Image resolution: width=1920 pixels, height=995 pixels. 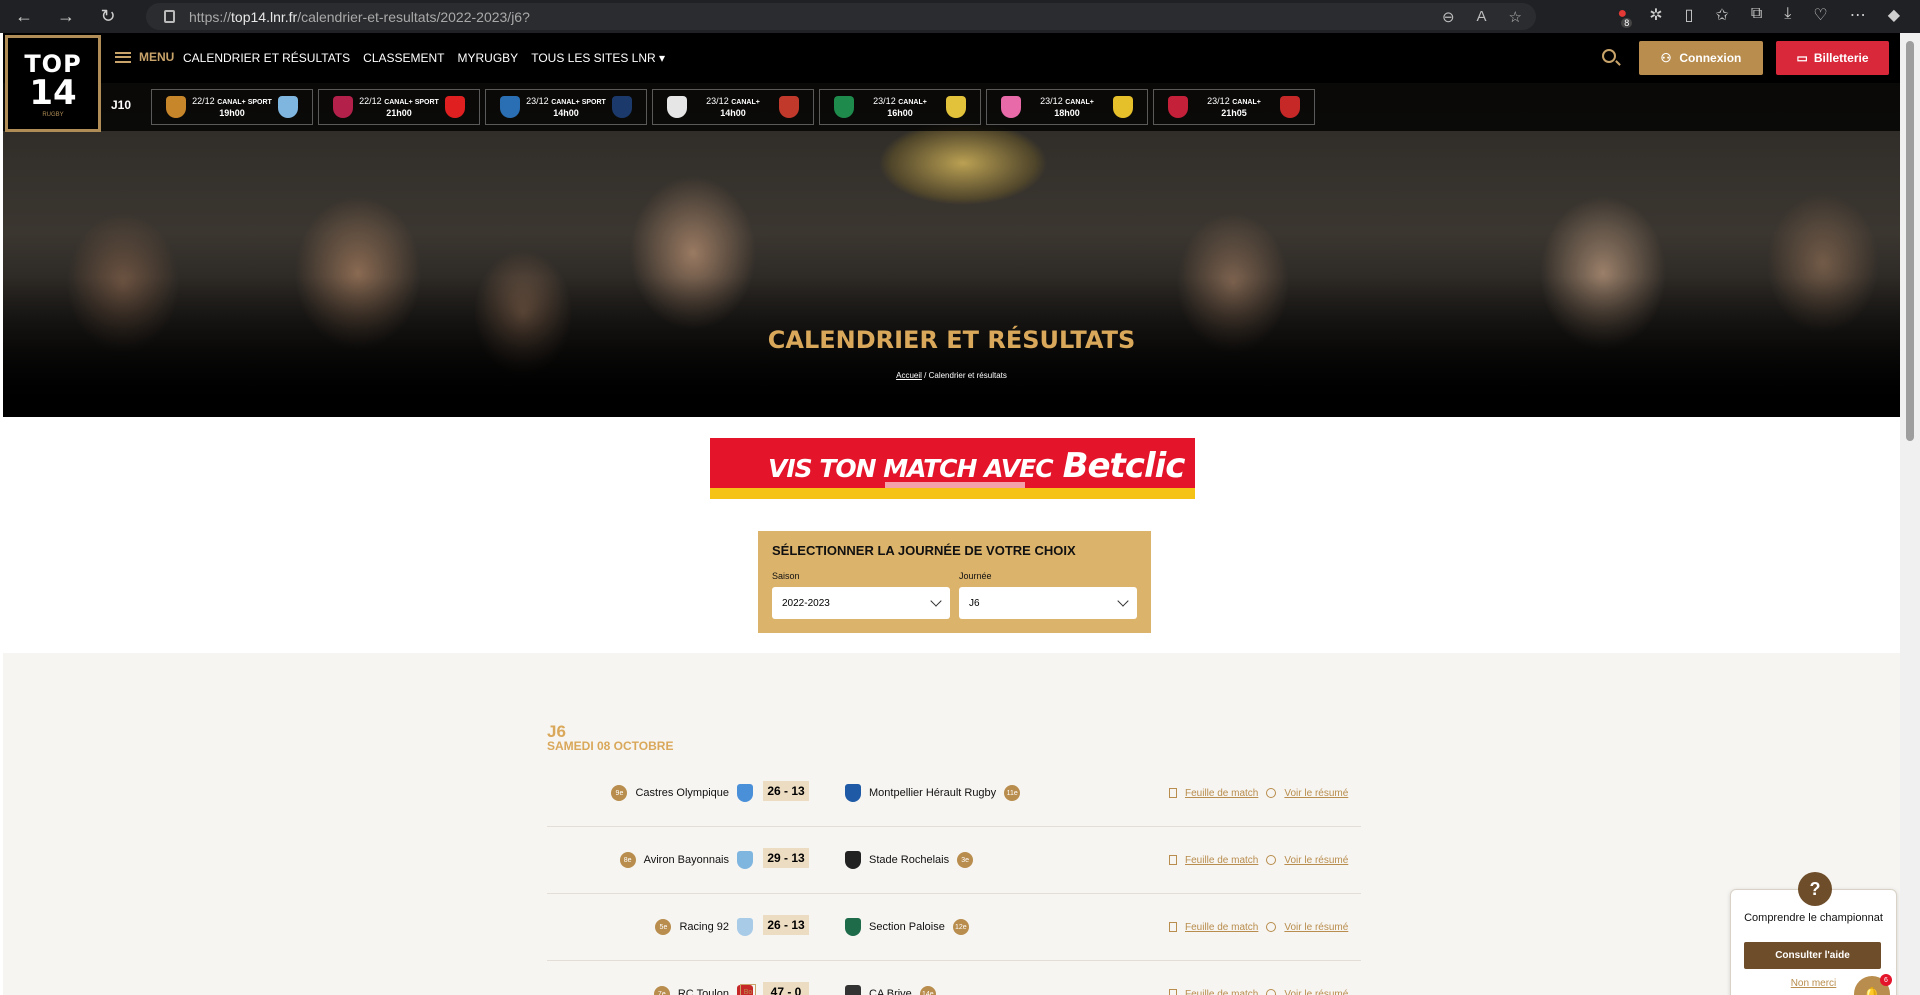 I want to click on home-team: 8e Aviron Bayonnais, so click(x=686, y=860).